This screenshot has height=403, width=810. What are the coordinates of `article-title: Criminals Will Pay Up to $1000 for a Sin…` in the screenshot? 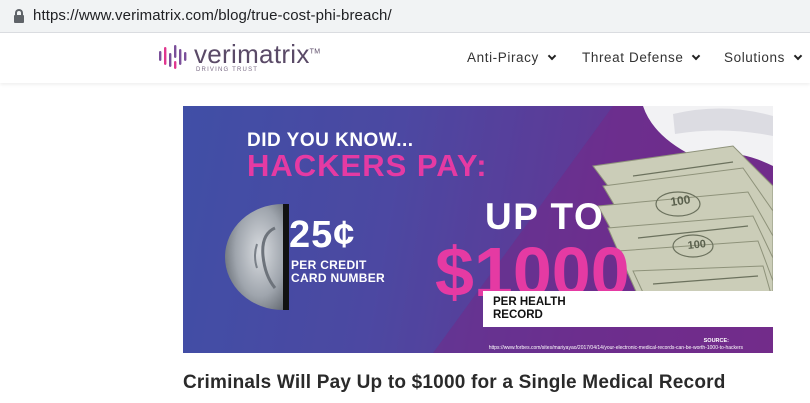 It's located at (454, 382).